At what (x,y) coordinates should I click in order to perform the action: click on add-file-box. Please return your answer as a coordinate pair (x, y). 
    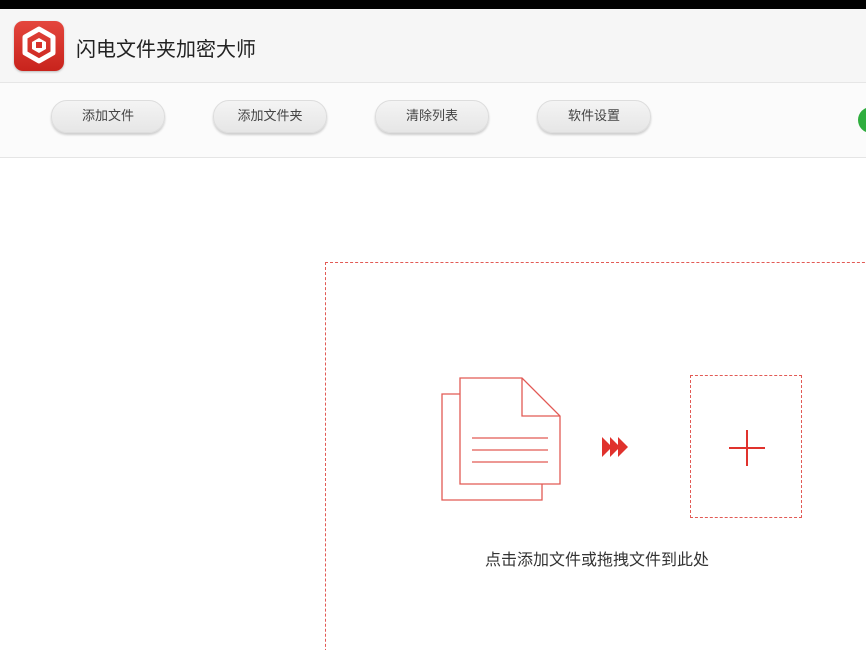
    Looking at the image, I should click on (746, 446).